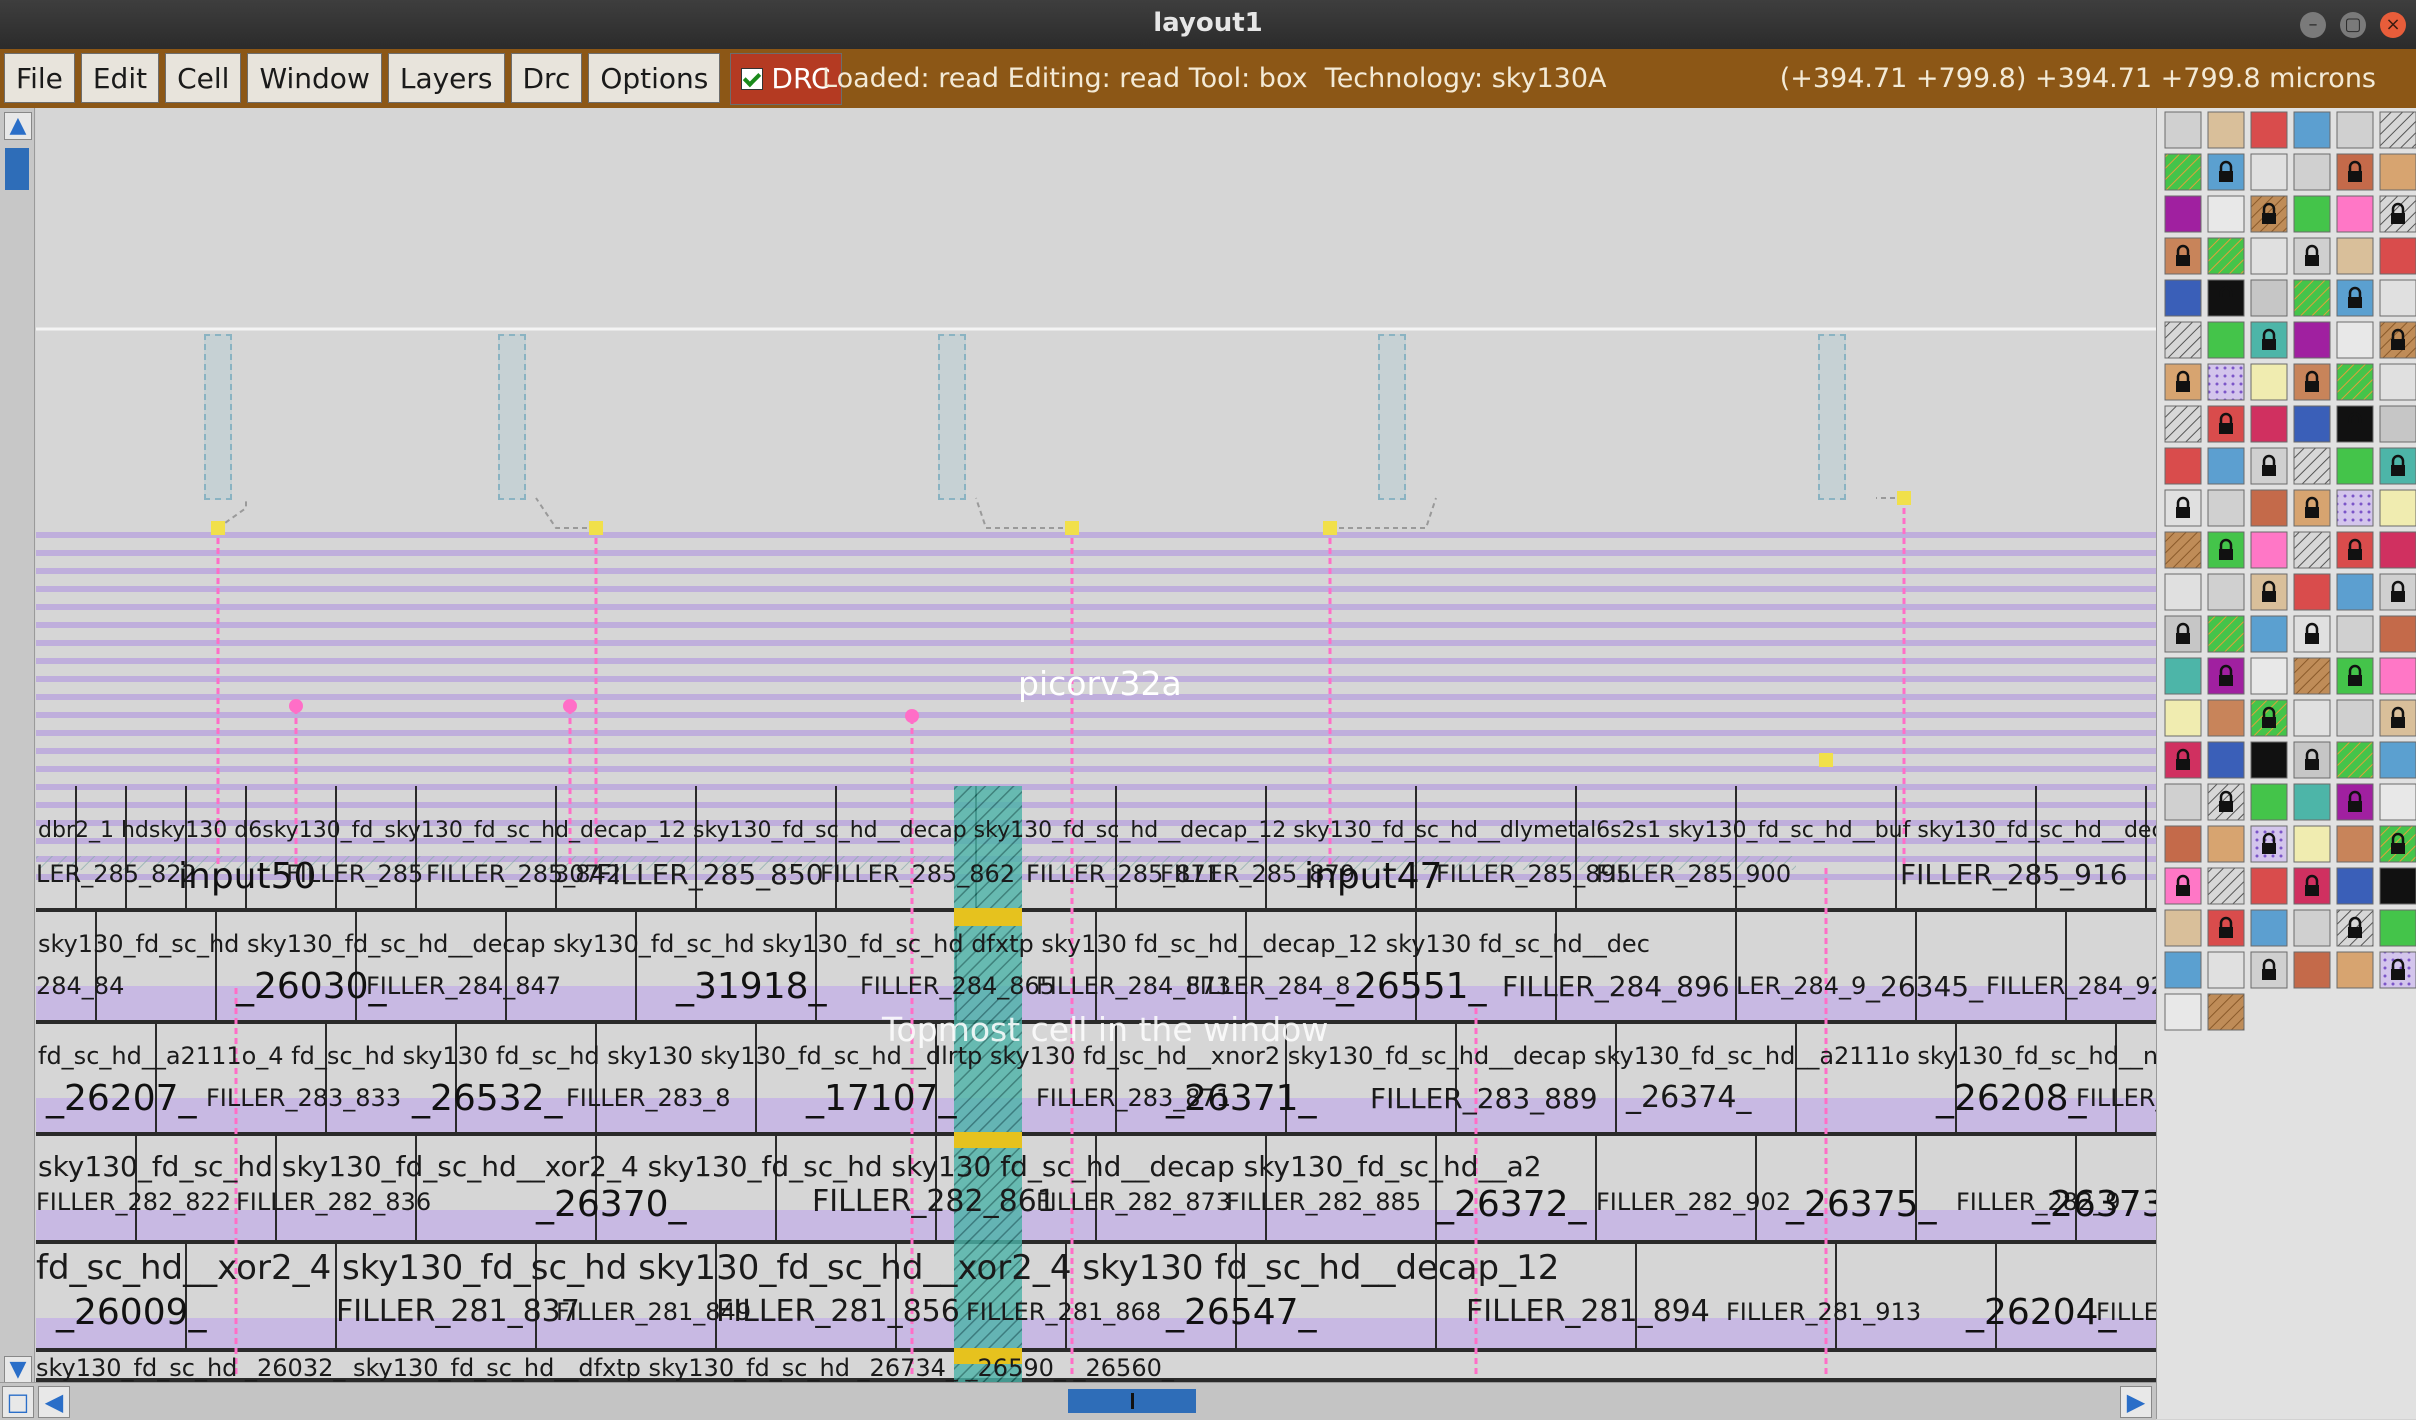 The width and height of the screenshot is (2416, 1420). What do you see at coordinates (18, 1402) in the screenshot?
I see `zoom-box-icon: □` at bounding box center [18, 1402].